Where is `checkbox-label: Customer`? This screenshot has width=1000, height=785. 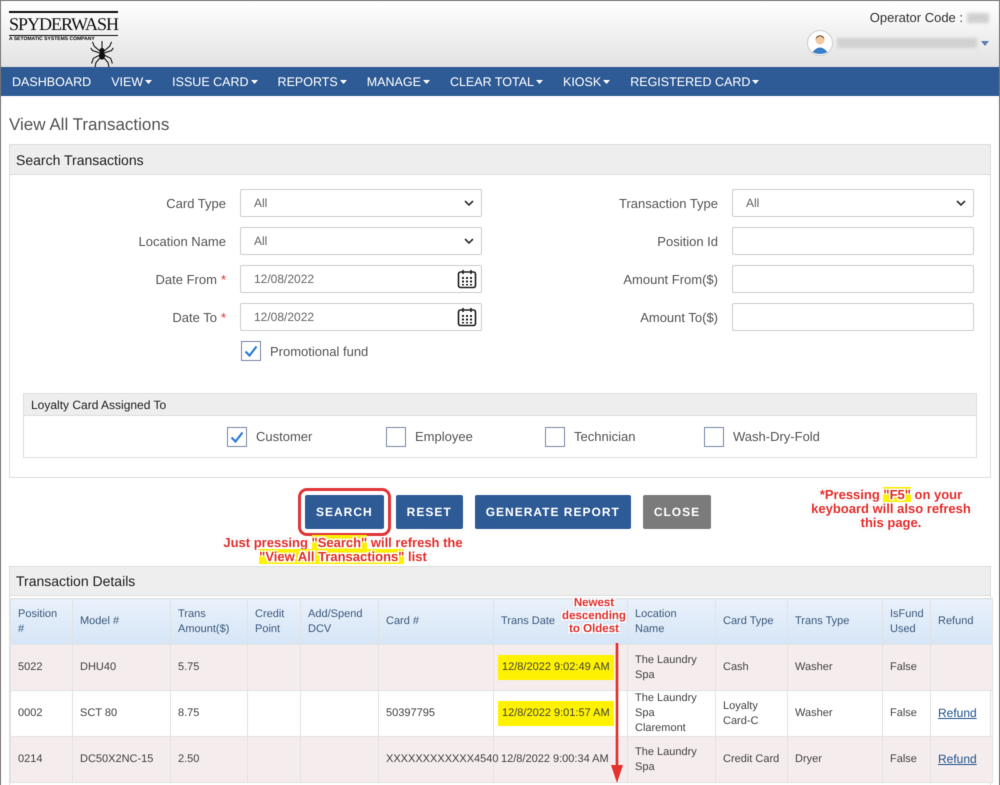 checkbox-label: Customer is located at coordinates (284, 436).